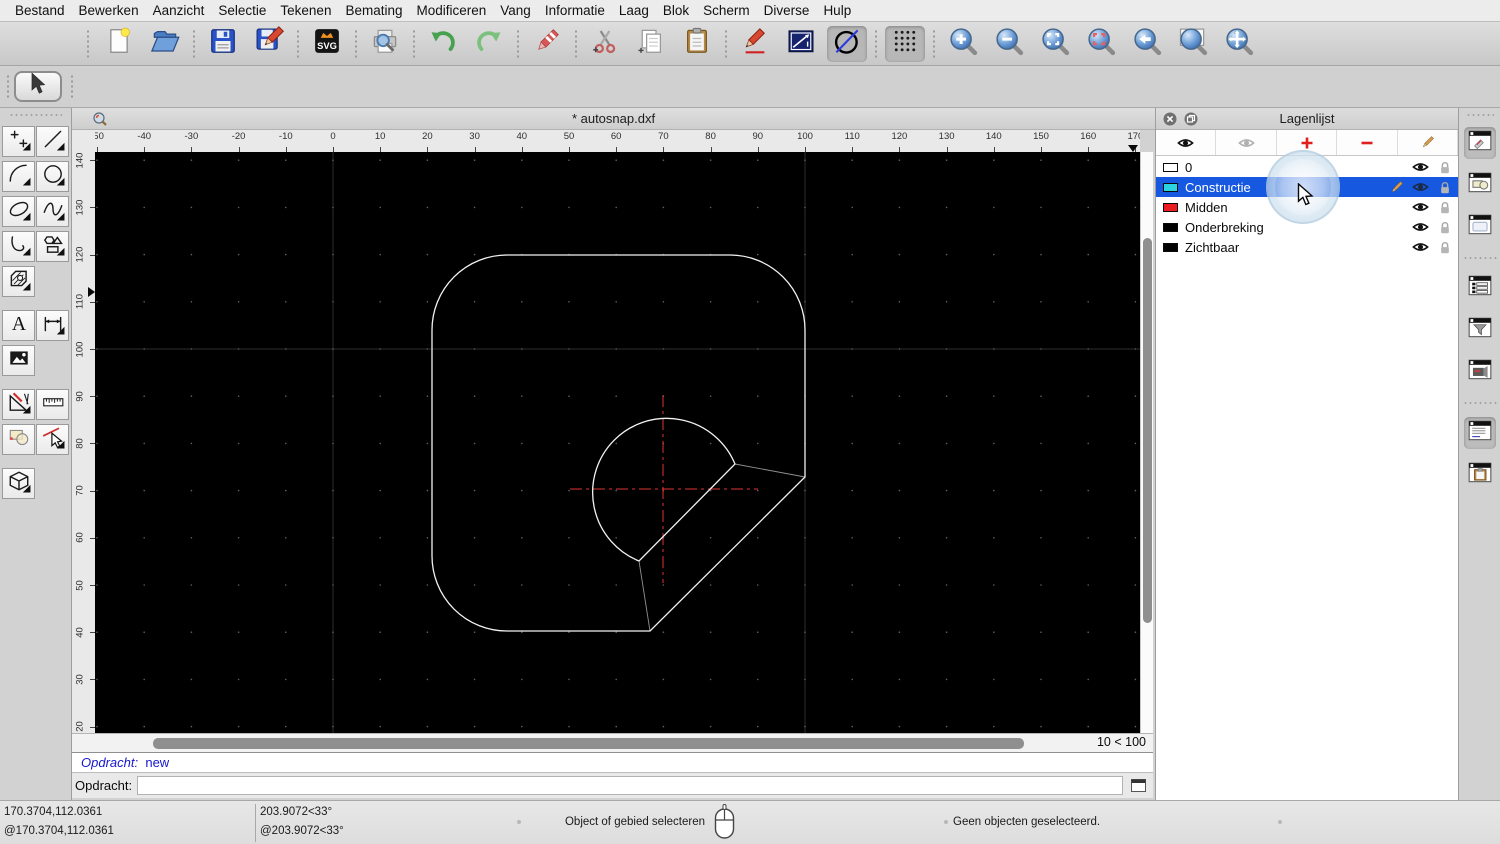  What do you see at coordinates (18, 281) in the screenshot?
I see `tool-hatch-button` at bounding box center [18, 281].